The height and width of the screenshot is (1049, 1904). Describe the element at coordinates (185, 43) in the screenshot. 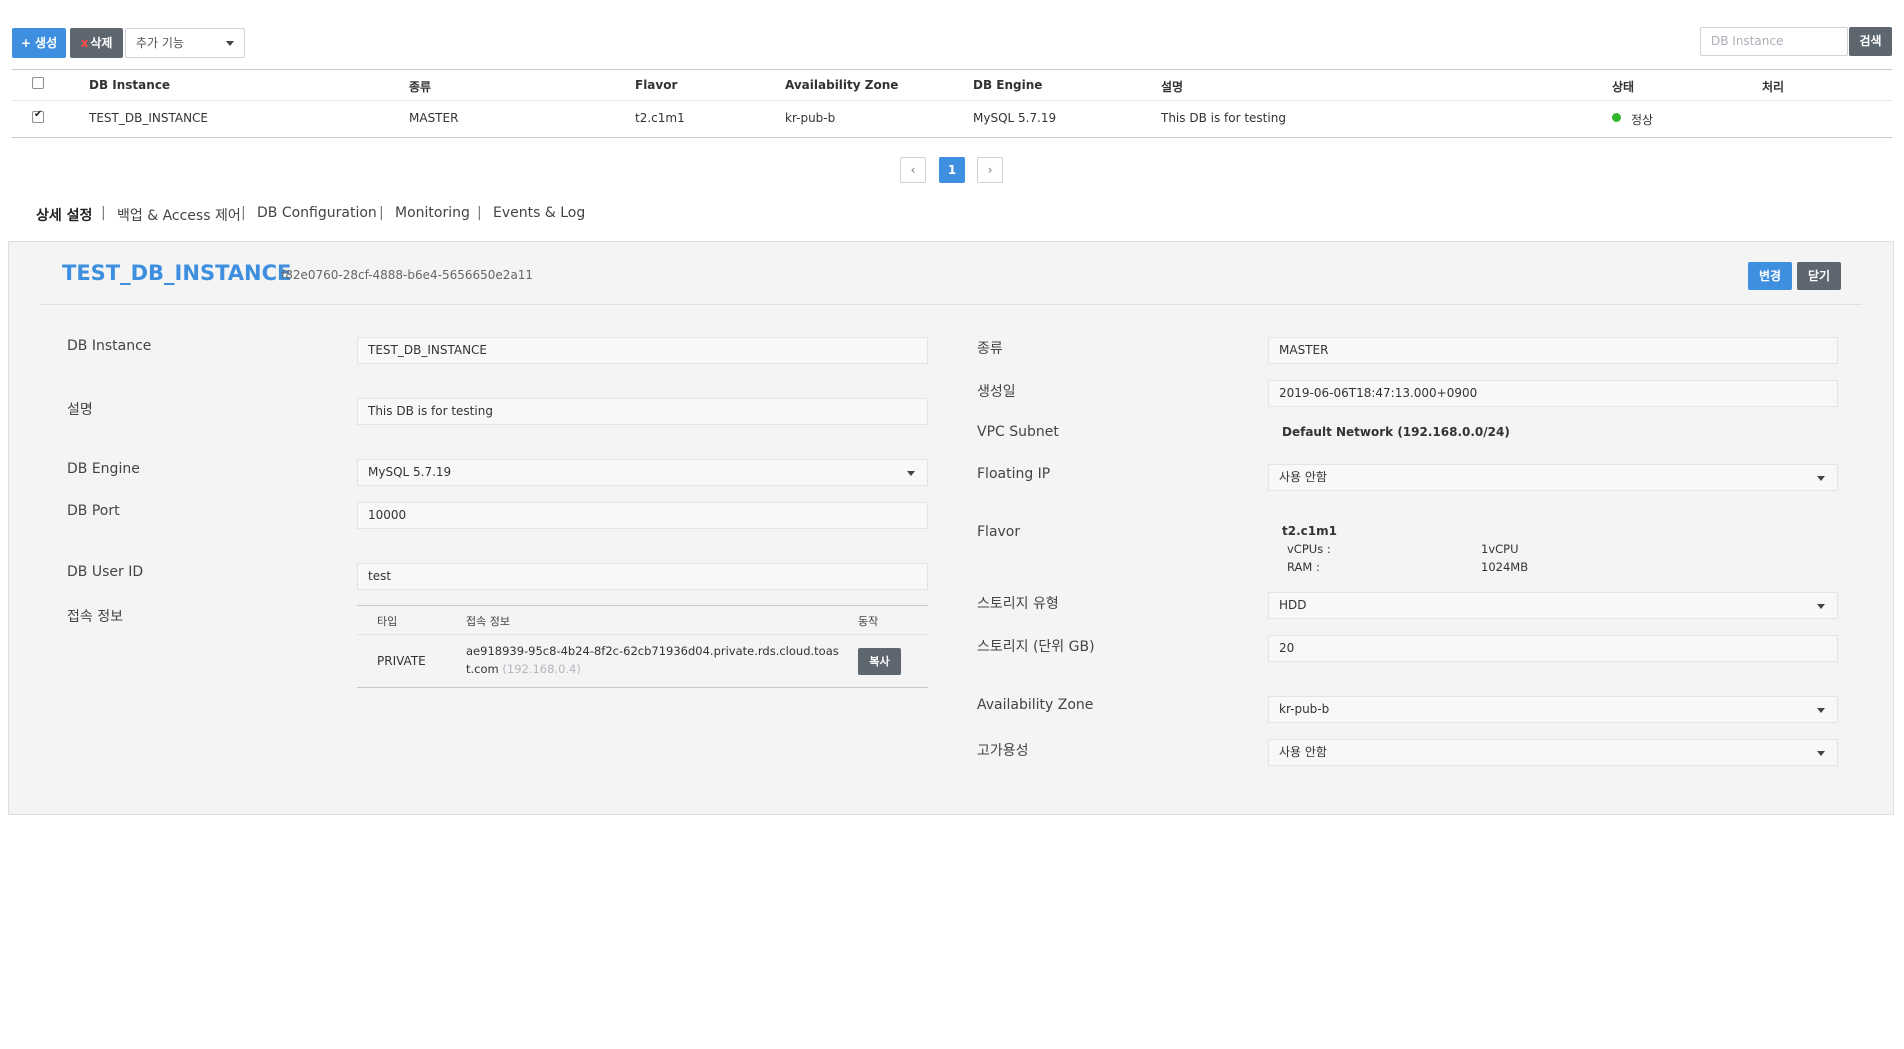

I see `more-actions-select: 추가 기능` at that location.